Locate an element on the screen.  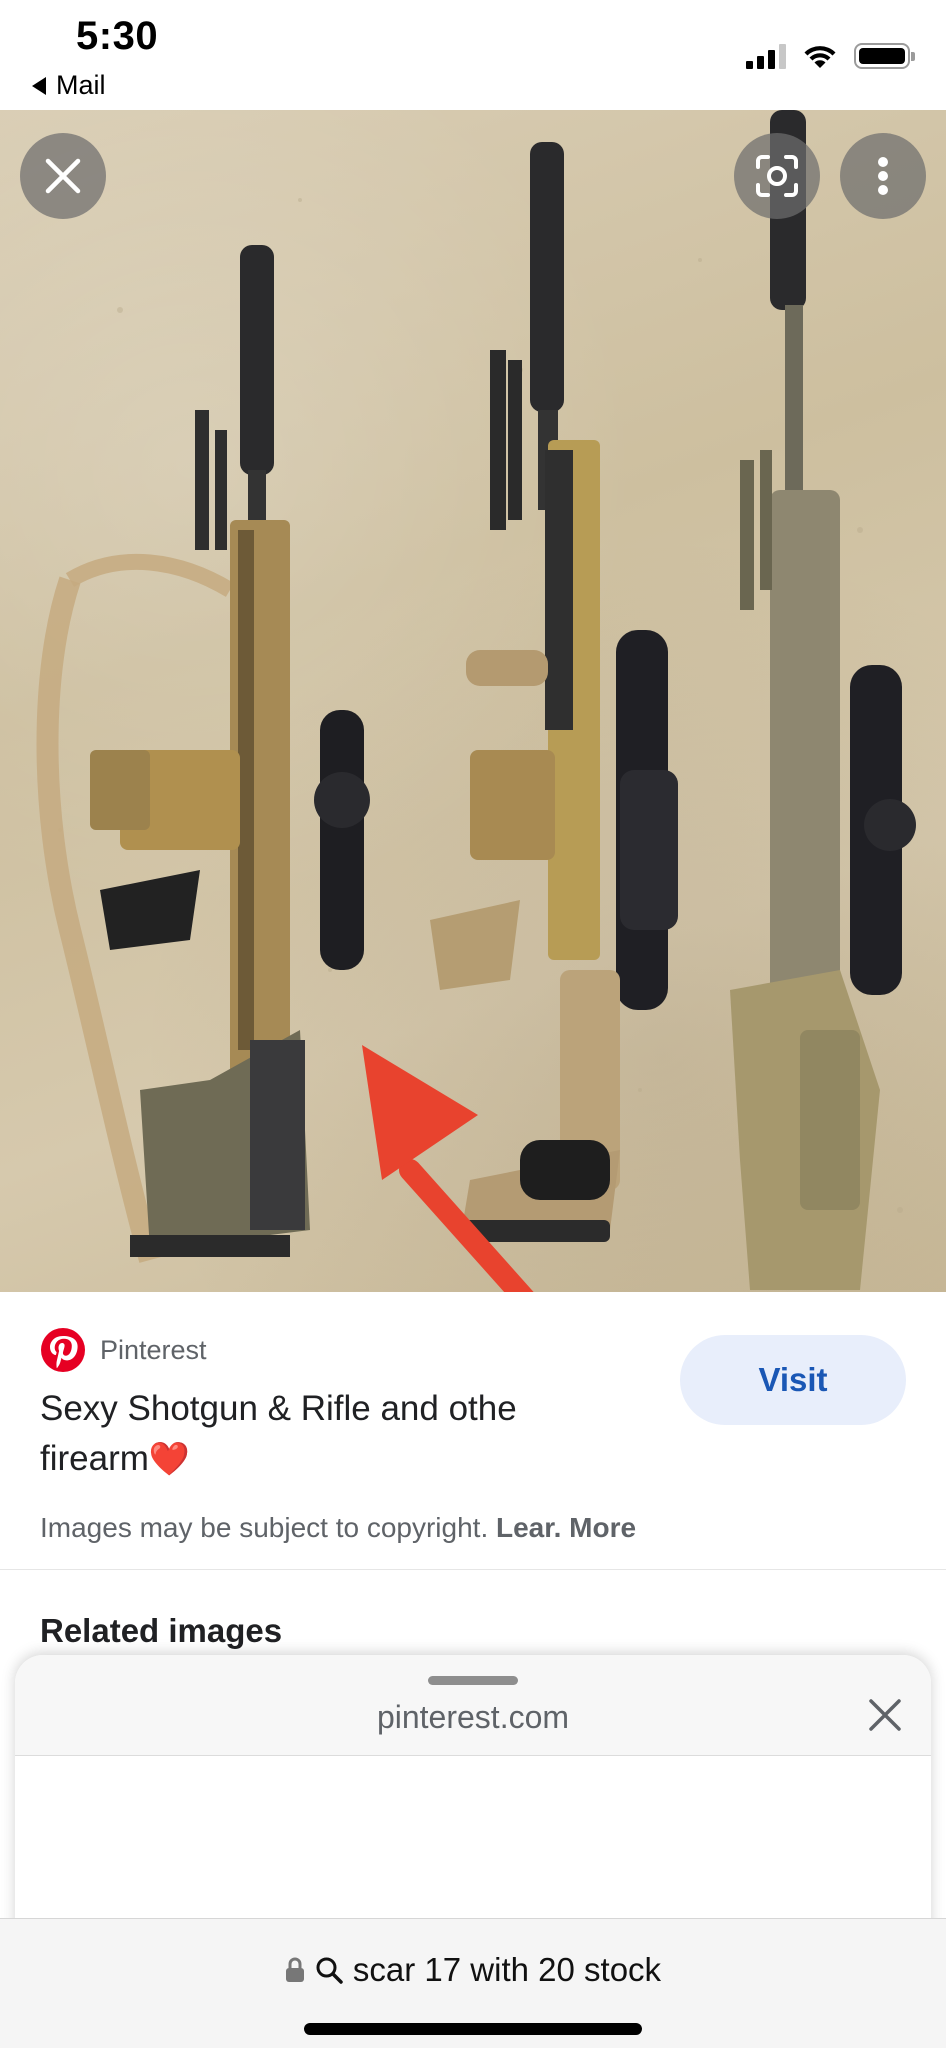
address-bar: scar 17 with 20 stock is located at coordinates (473, 1983).